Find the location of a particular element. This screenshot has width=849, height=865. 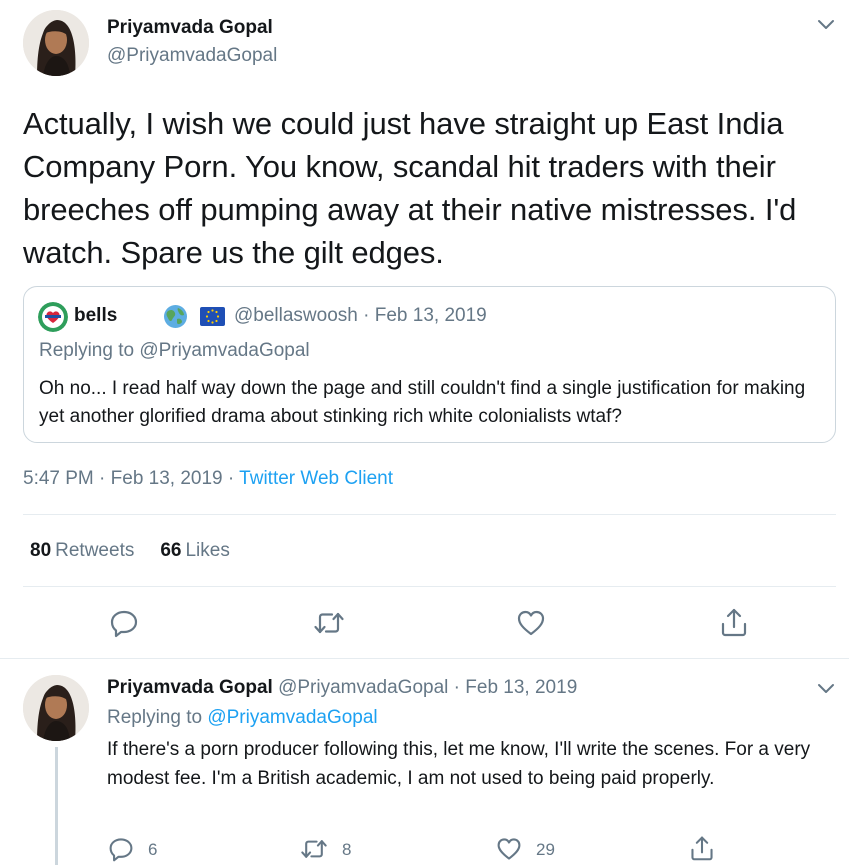

retweets-count: 80 is located at coordinates (41, 550).